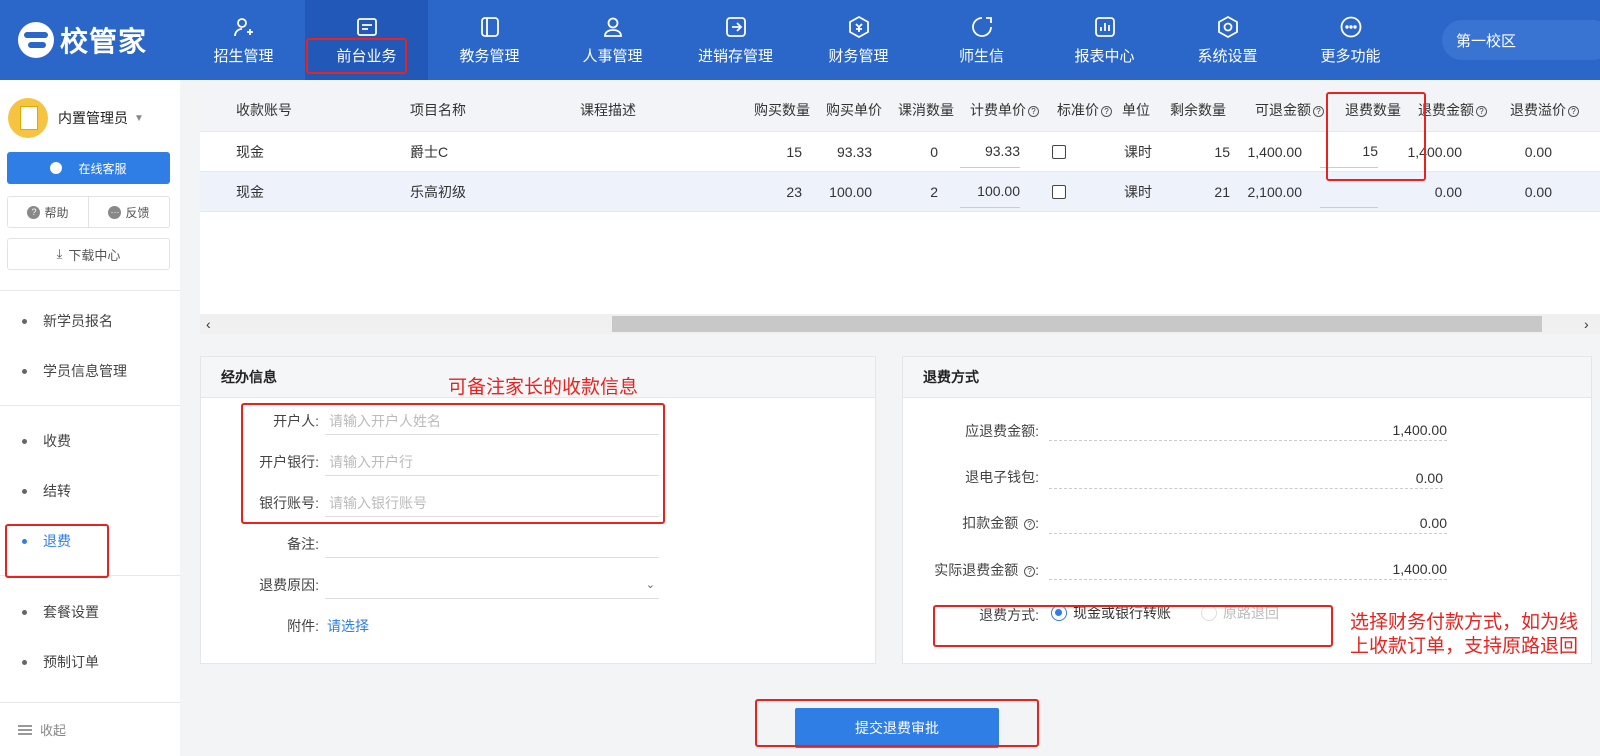  What do you see at coordinates (982, 27) in the screenshot?
I see `chat-icon` at bounding box center [982, 27].